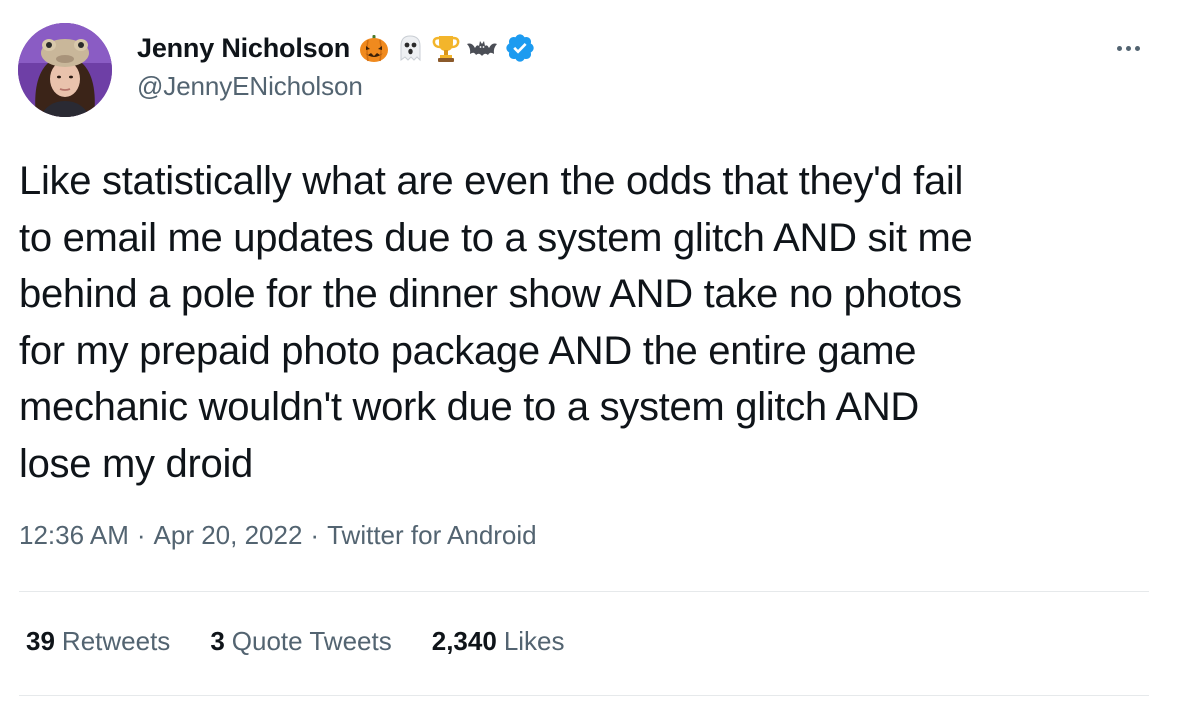  What do you see at coordinates (446, 48) in the screenshot?
I see `trophy-icon` at bounding box center [446, 48].